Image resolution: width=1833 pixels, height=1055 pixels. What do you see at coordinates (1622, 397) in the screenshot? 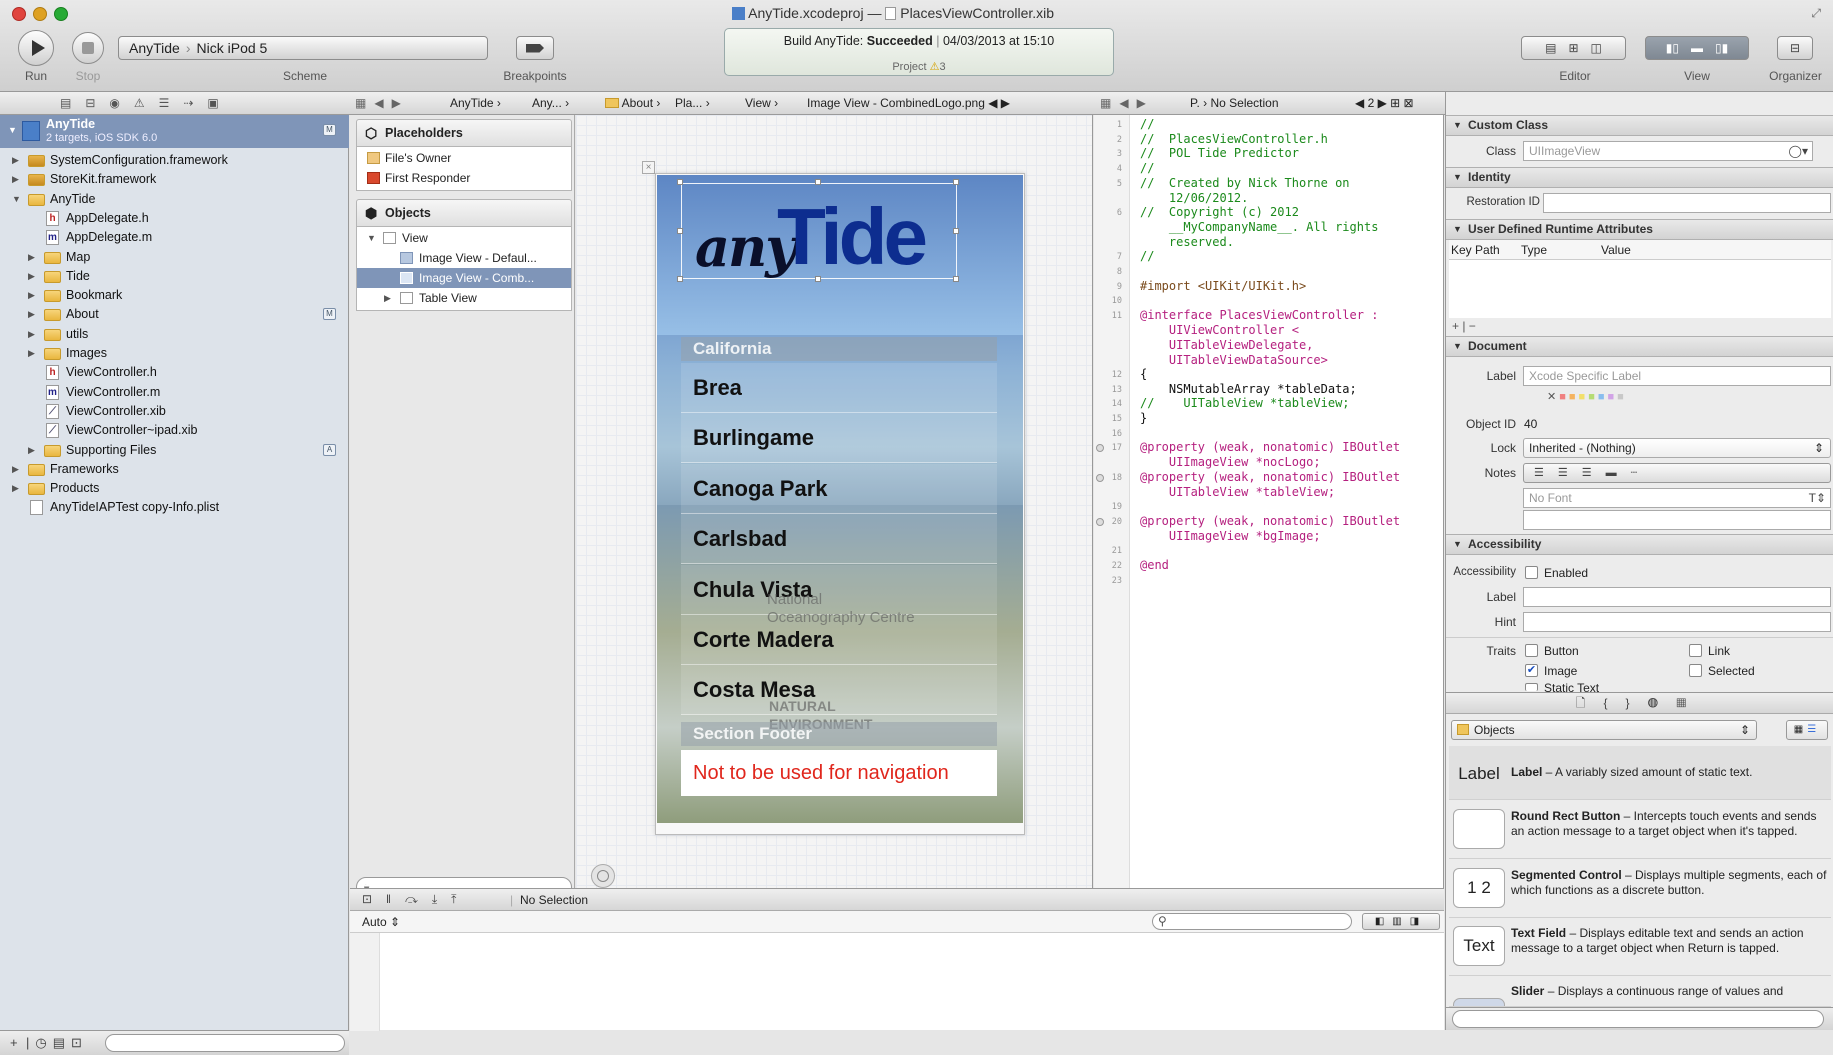
I see `gray-swatch: ■` at bounding box center [1622, 397].